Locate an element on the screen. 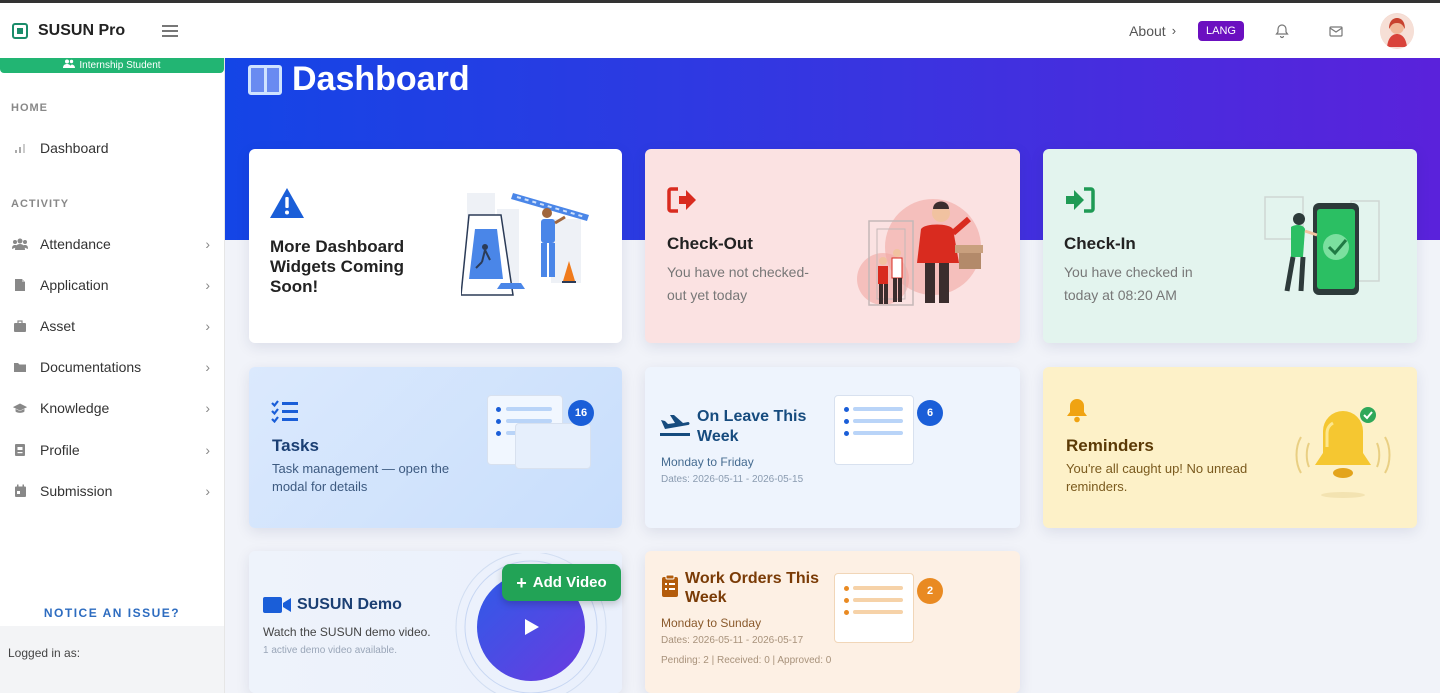 This screenshot has width=1440, height=693. leave-doc-illustration is located at coordinates (874, 430).